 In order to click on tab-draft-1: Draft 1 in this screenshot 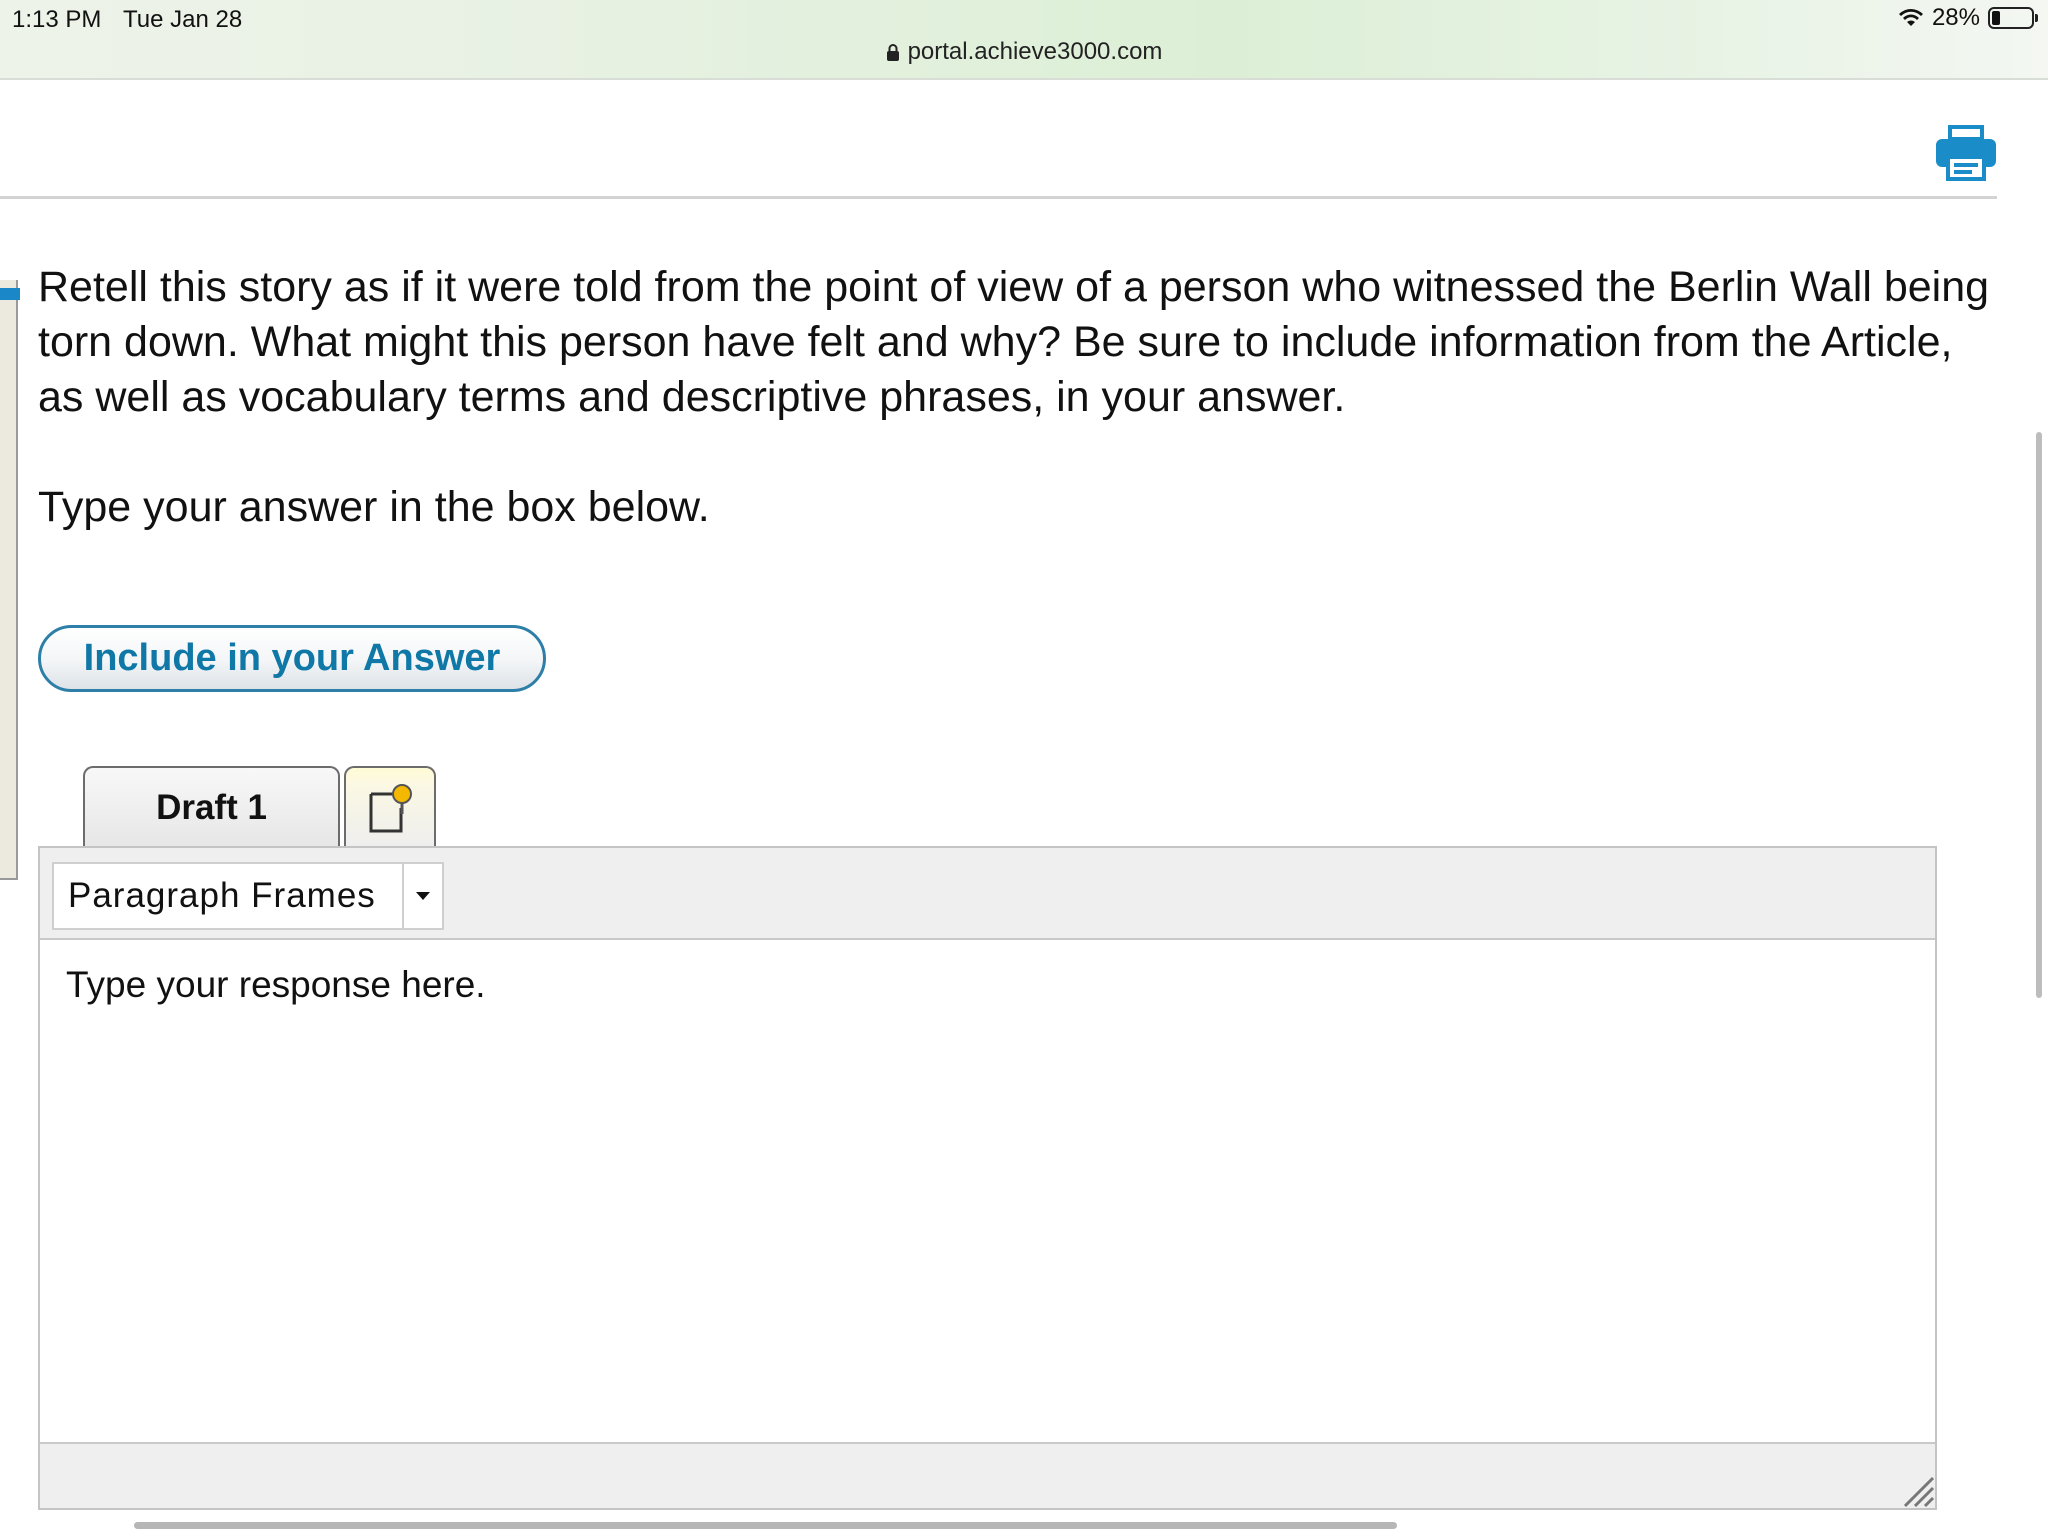, I will do `click(211, 807)`.